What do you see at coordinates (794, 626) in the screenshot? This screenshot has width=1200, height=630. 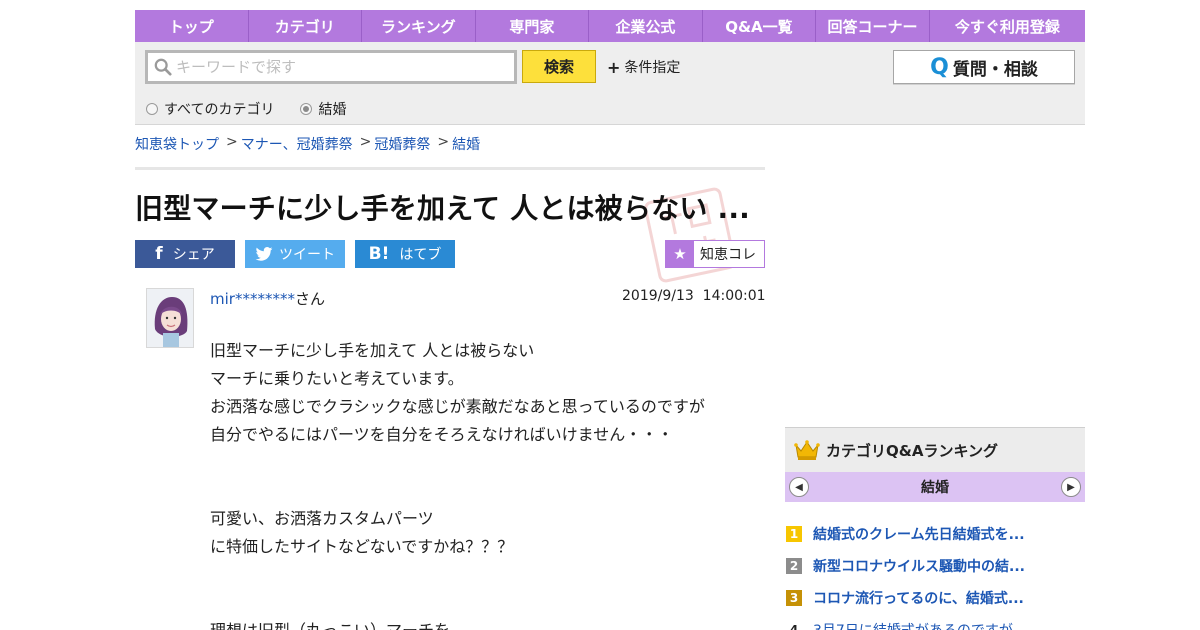 I see `rank-badge: 4` at bounding box center [794, 626].